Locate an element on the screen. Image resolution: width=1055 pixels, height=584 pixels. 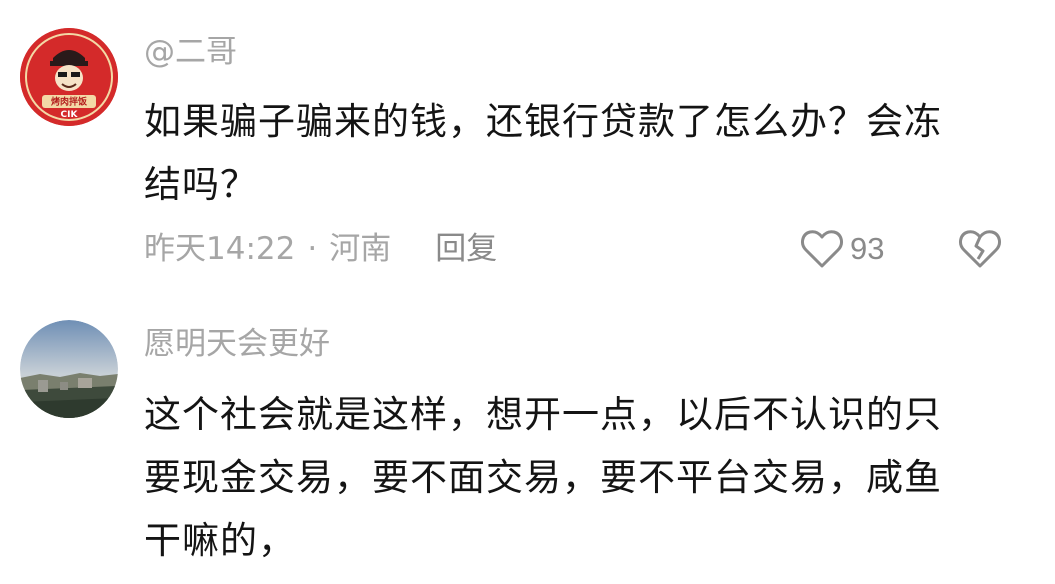
heart-icon is located at coordinates (822, 249).